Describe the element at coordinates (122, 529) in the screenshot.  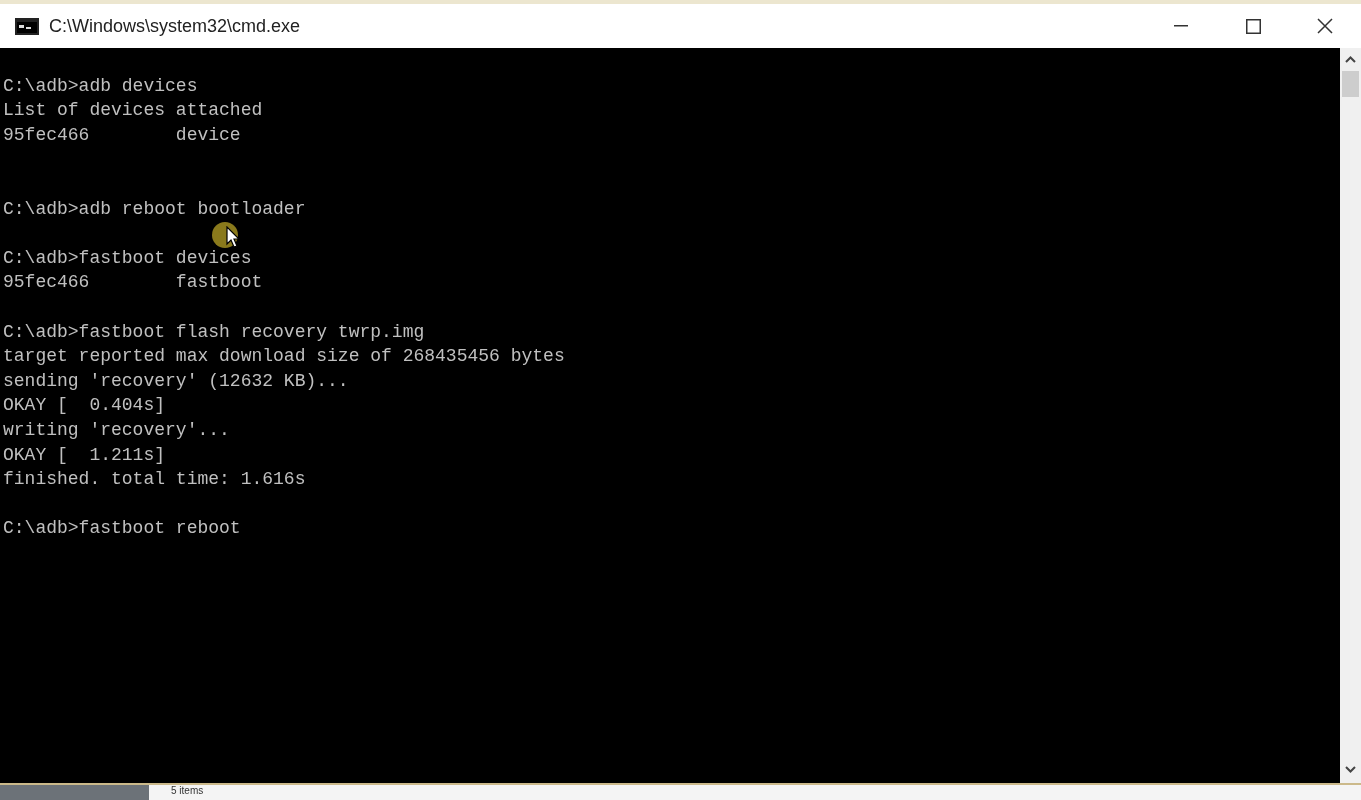
I see `console-line: C:\adb>fastboot reboot` at that location.